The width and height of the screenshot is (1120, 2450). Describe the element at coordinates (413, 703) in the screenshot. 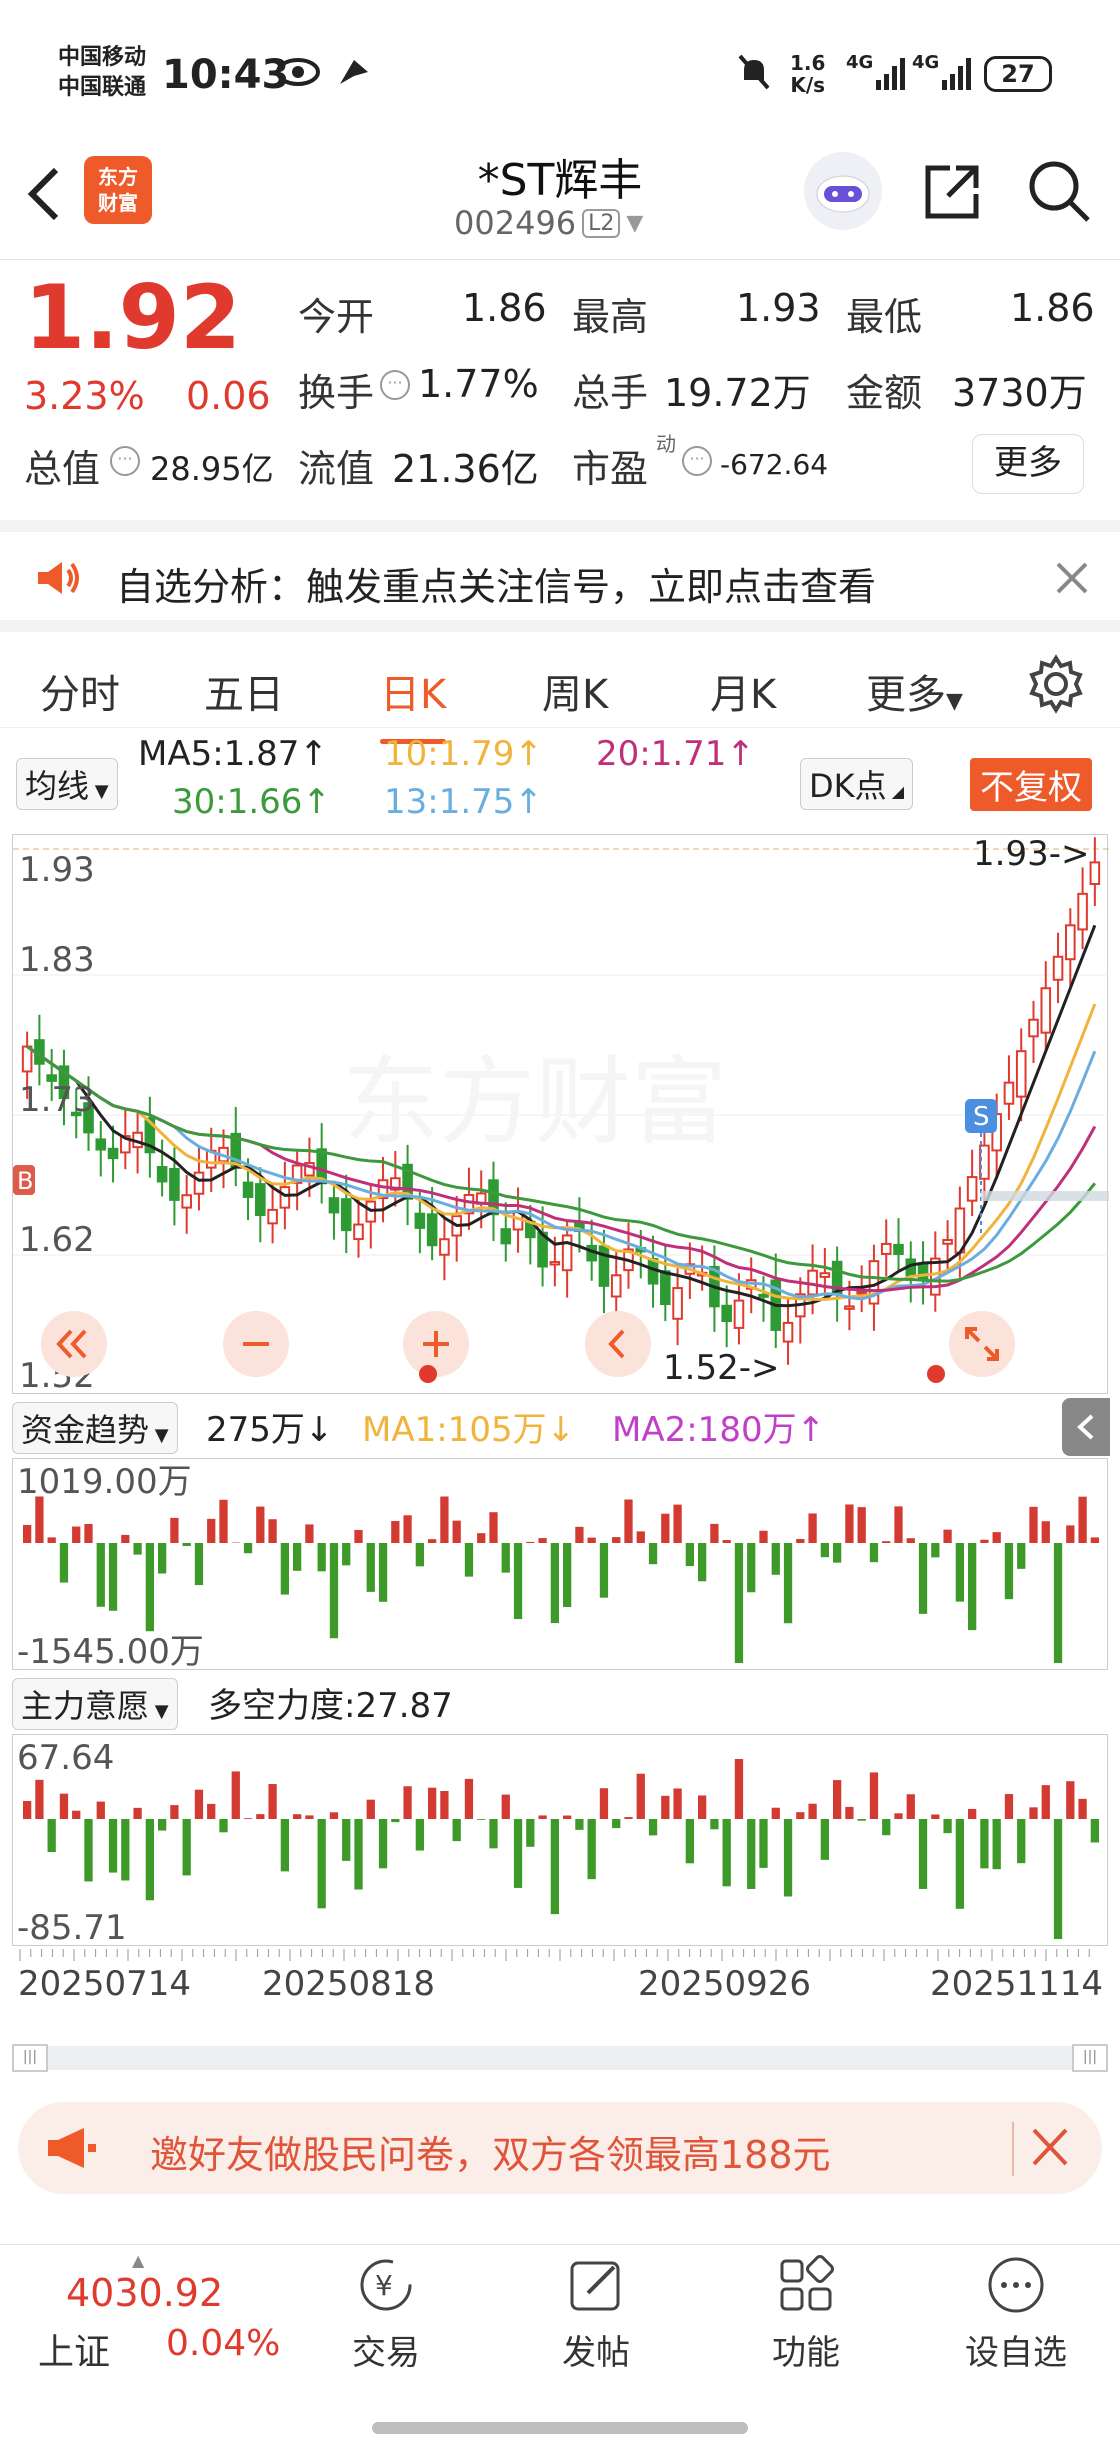

I see `tab-daily-k: 日K` at that location.